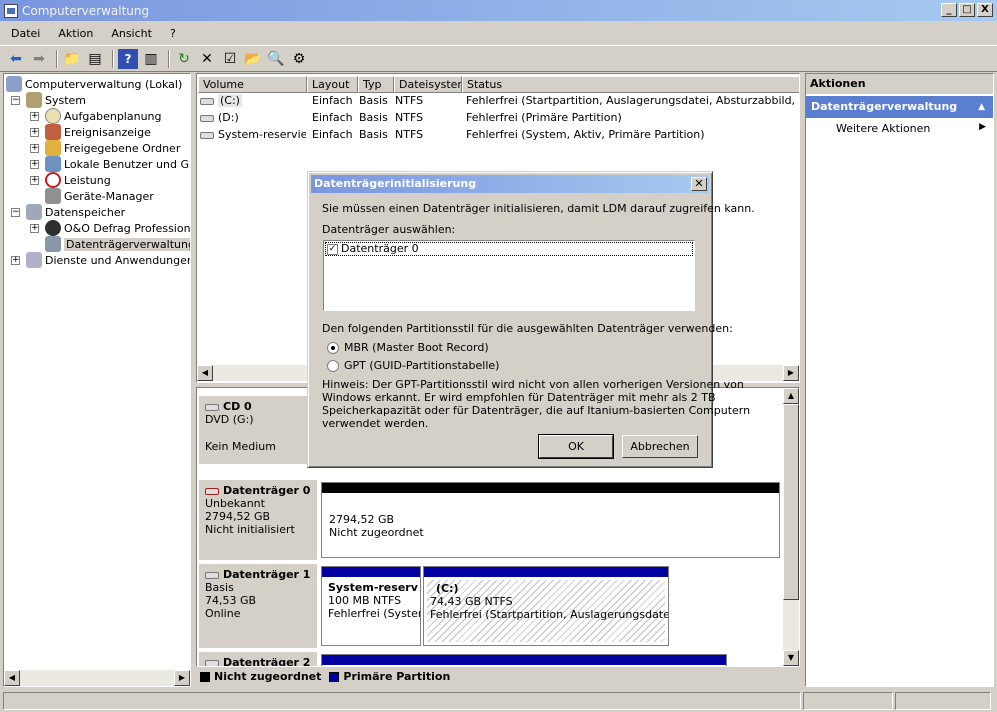 The image size is (997, 712). I want to click on delete-icon: ✕, so click(207, 59).